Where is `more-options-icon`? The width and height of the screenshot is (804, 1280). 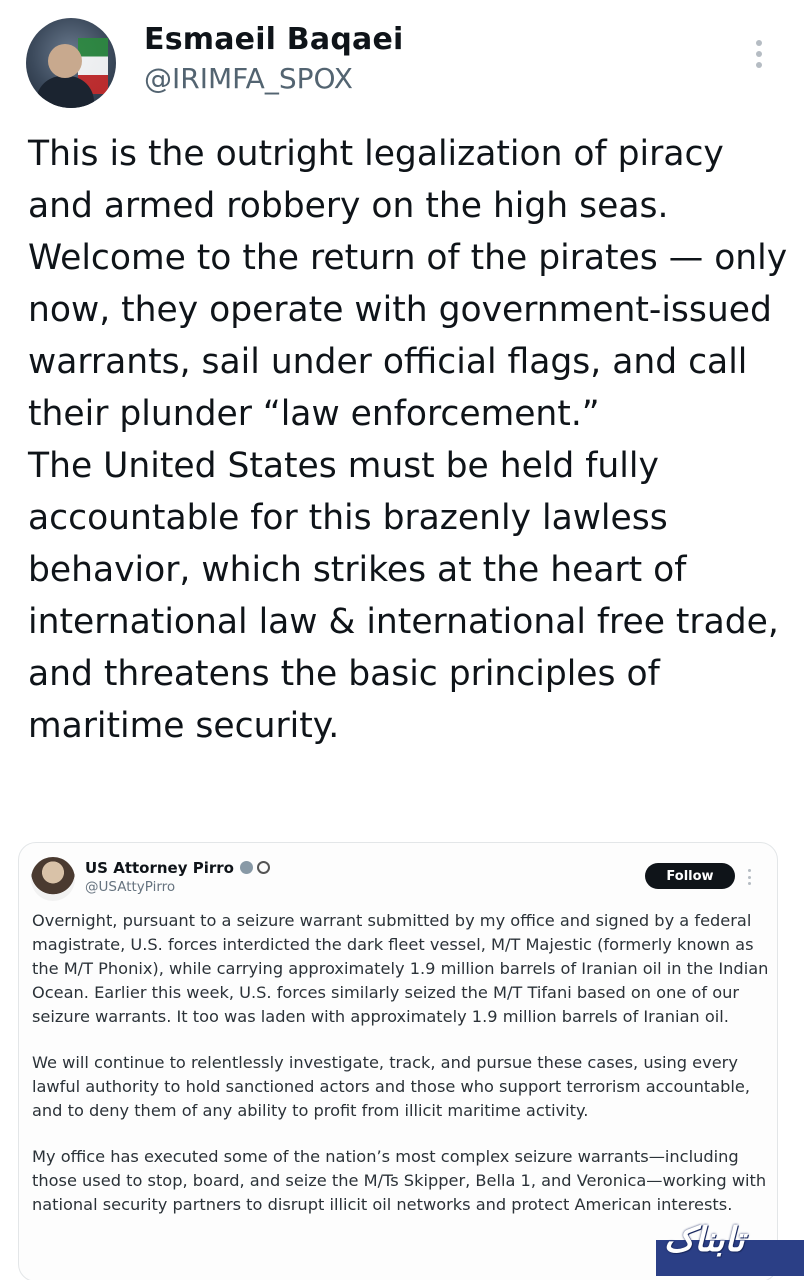 more-options-icon is located at coordinates (759, 54).